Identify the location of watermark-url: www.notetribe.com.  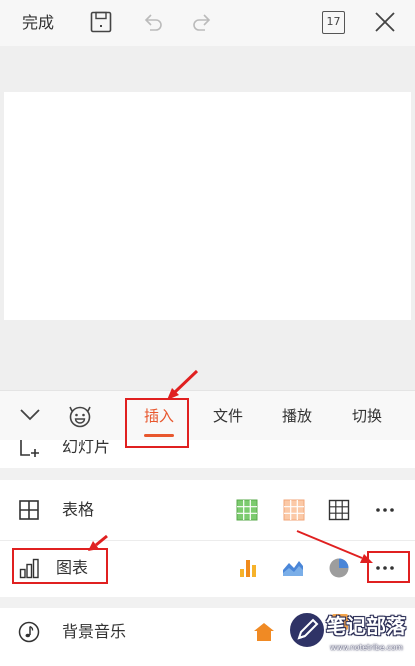
(366, 647).